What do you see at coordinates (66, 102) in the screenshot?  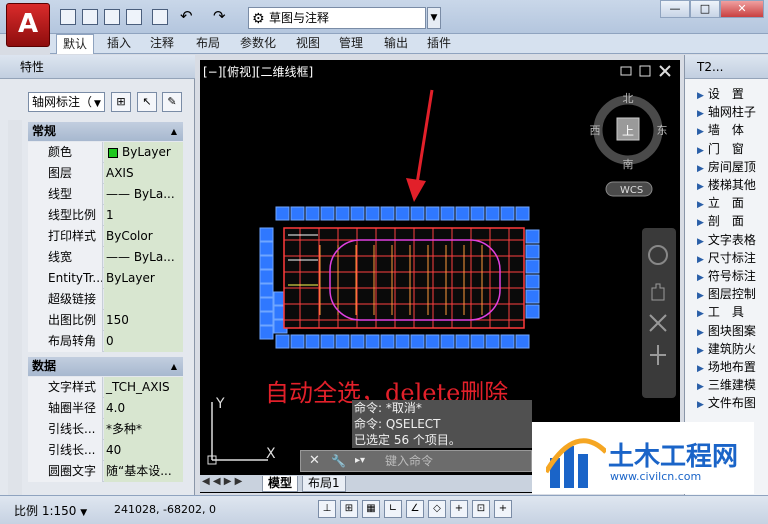 I see `object-type-select: 轴网标注（ ▼` at bounding box center [66, 102].